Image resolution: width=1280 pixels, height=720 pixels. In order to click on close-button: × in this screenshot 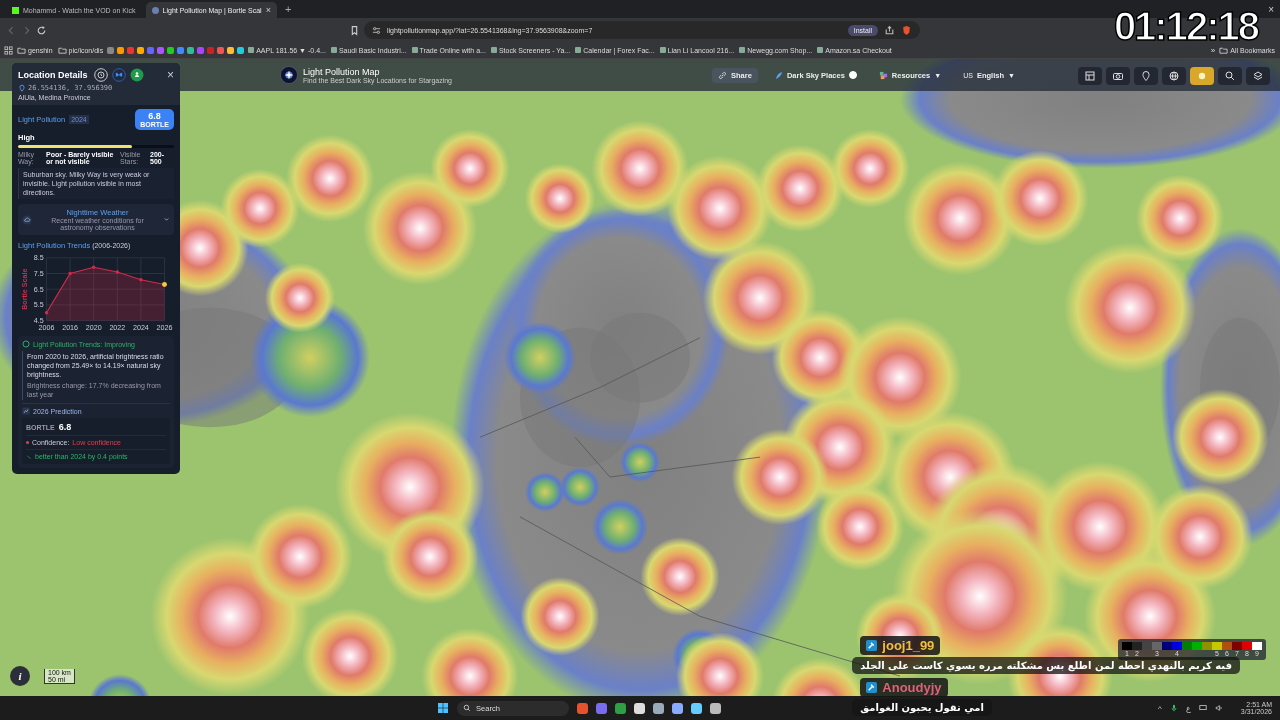, I will do `click(170, 75)`.